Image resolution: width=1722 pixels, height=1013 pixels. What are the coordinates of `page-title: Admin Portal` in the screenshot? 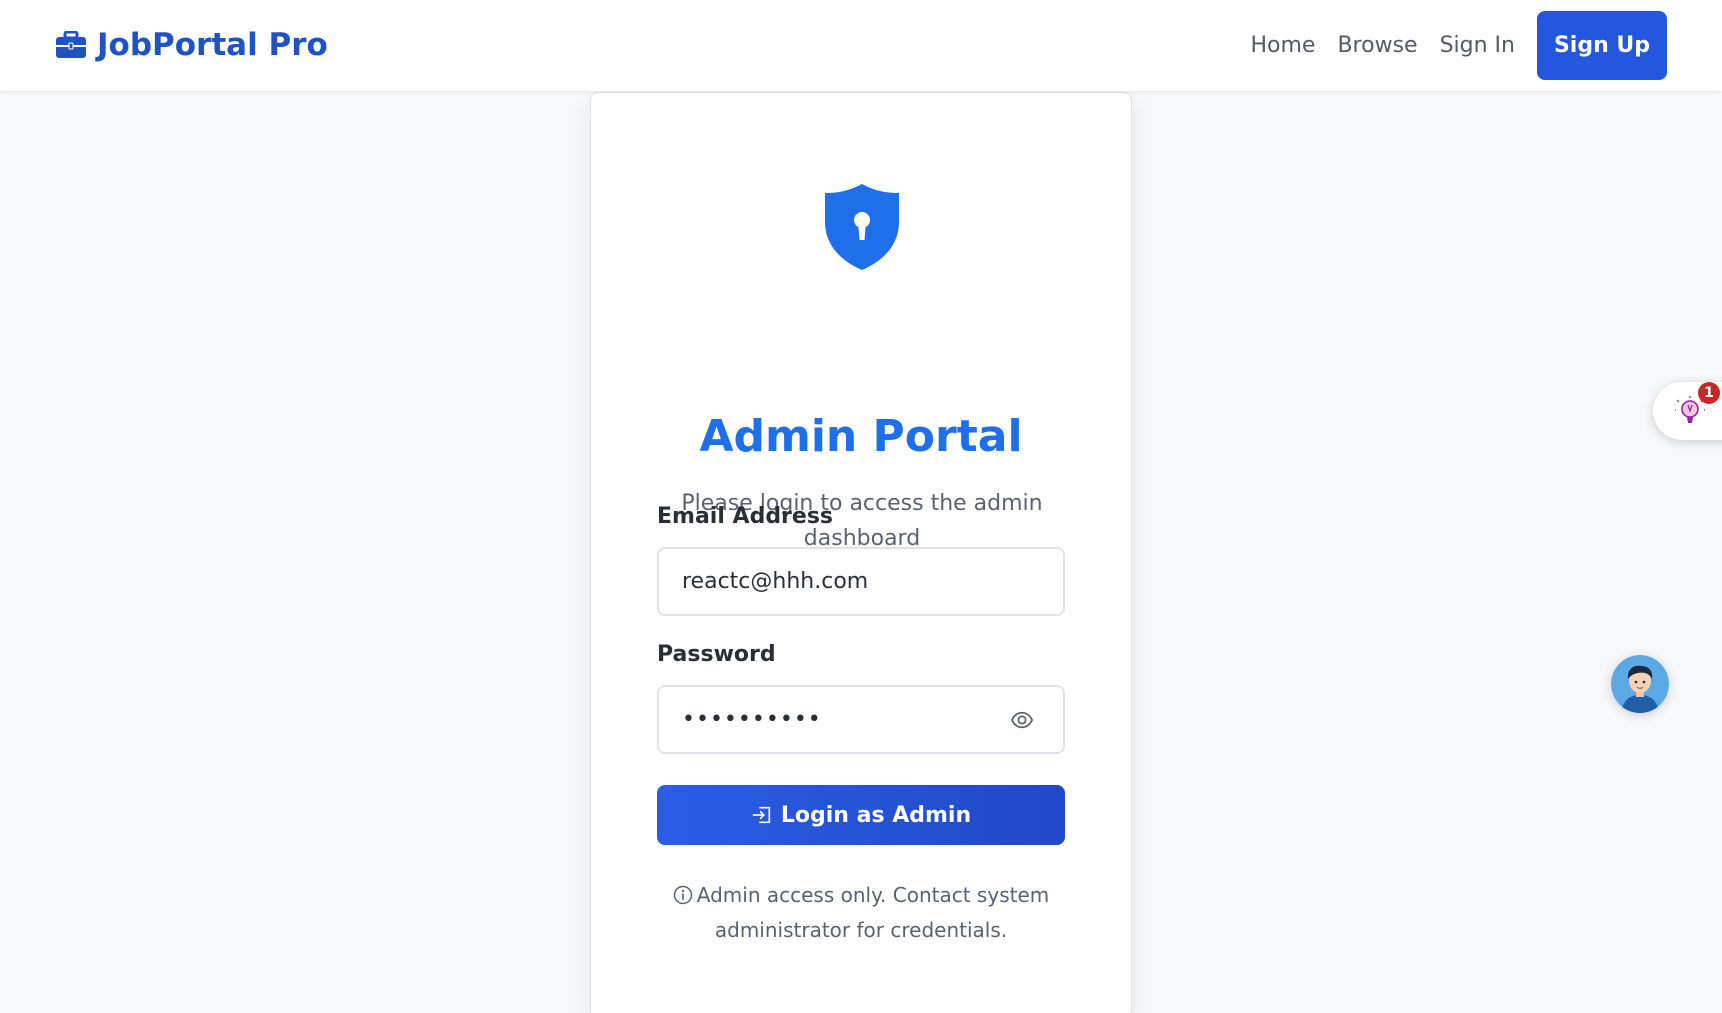 It's located at (861, 436).